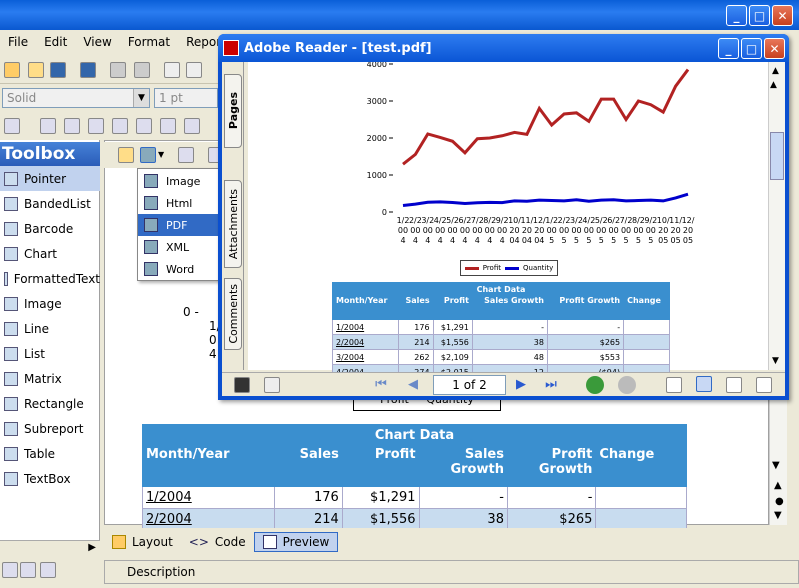  Describe the element at coordinates (728, 48) in the screenshot. I see `reader-minimize-button: _` at that location.